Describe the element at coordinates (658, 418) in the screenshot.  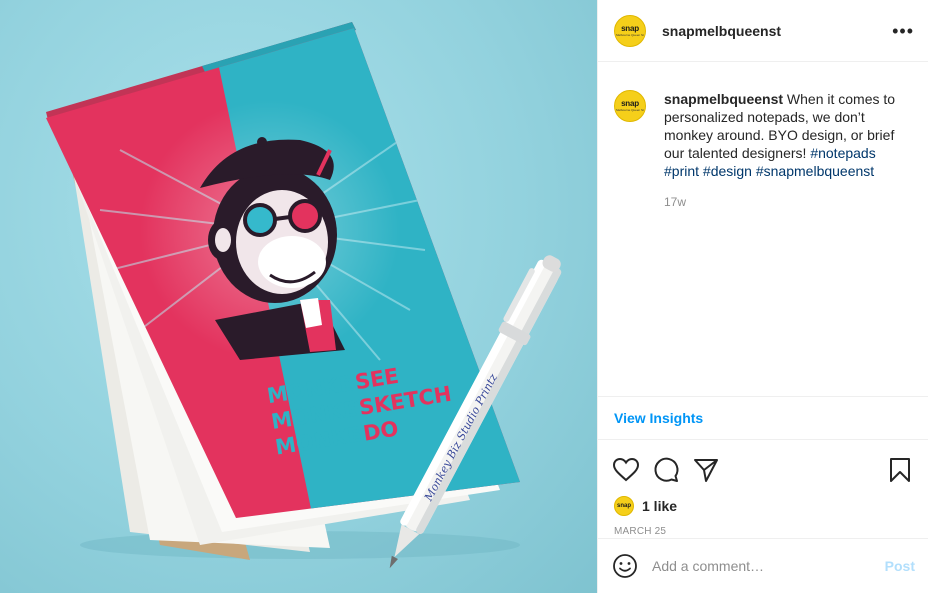
I see `view-insights-link: View Insights` at that location.